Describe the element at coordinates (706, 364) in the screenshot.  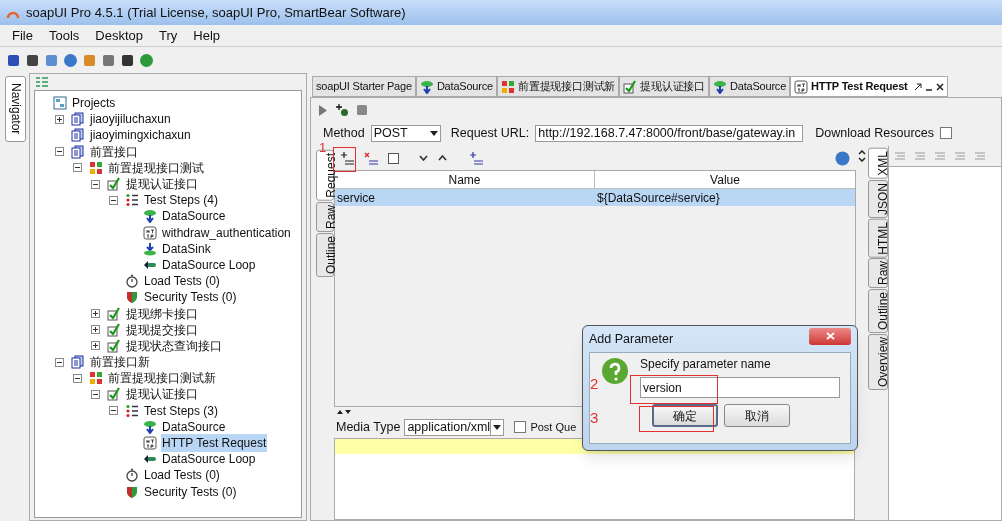
I see `dialog-message: Specify parameter name` at that location.